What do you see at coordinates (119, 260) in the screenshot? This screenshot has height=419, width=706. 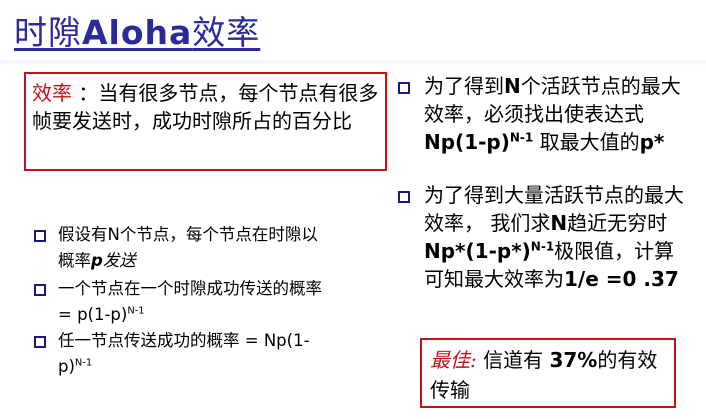 I see `text-fragment: 发送` at bounding box center [119, 260].